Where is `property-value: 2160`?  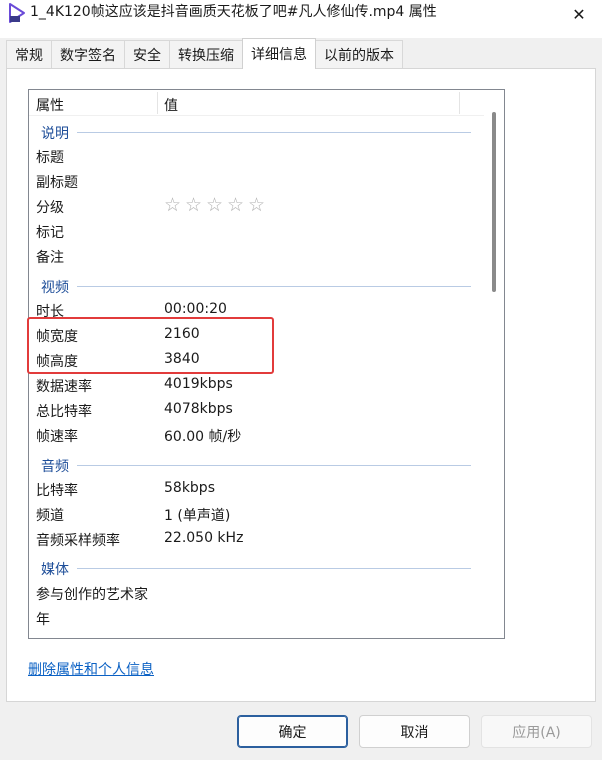 property-value: 2160 is located at coordinates (182, 334).